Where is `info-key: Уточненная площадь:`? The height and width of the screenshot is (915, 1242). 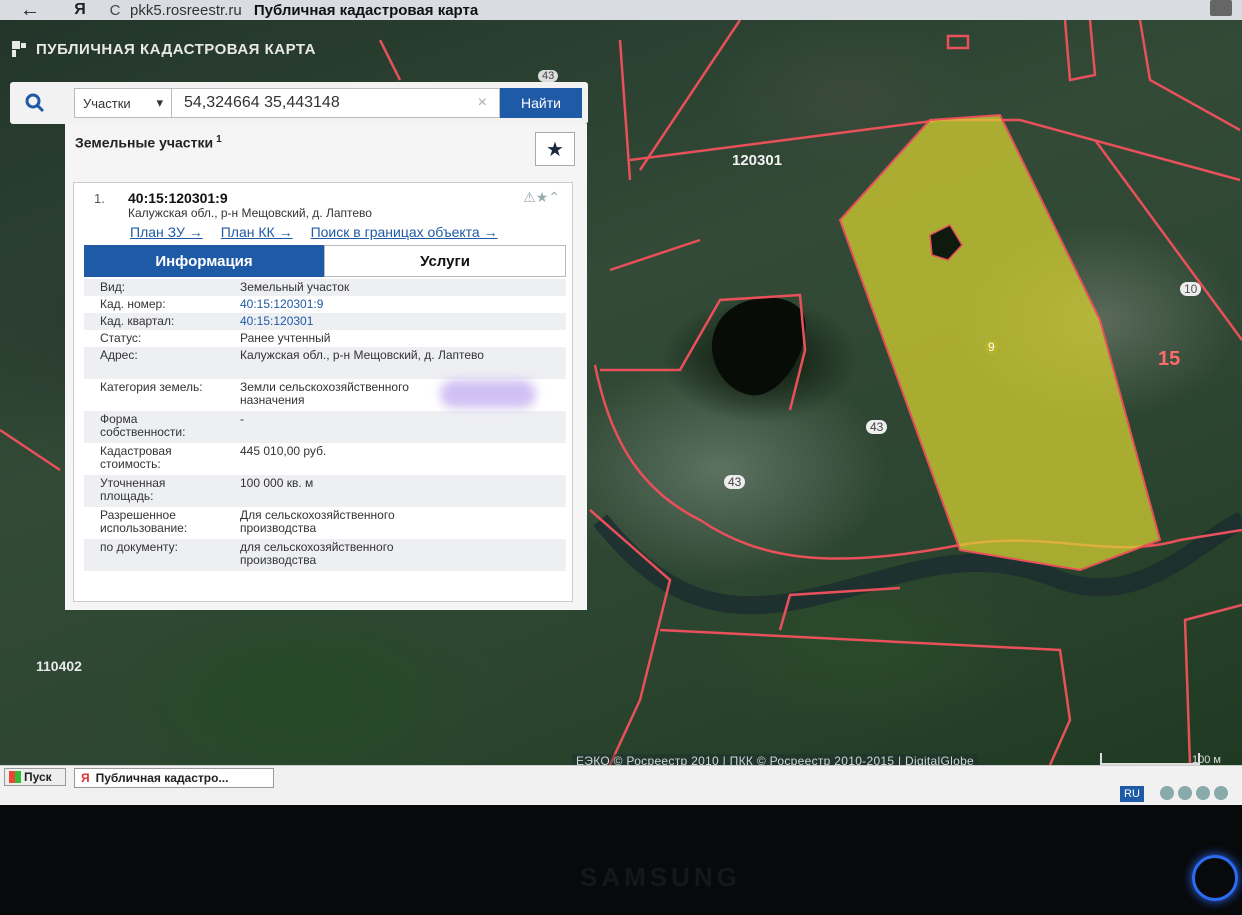 info-key: Уточненная площадь: is located at coordinates (133, 489).